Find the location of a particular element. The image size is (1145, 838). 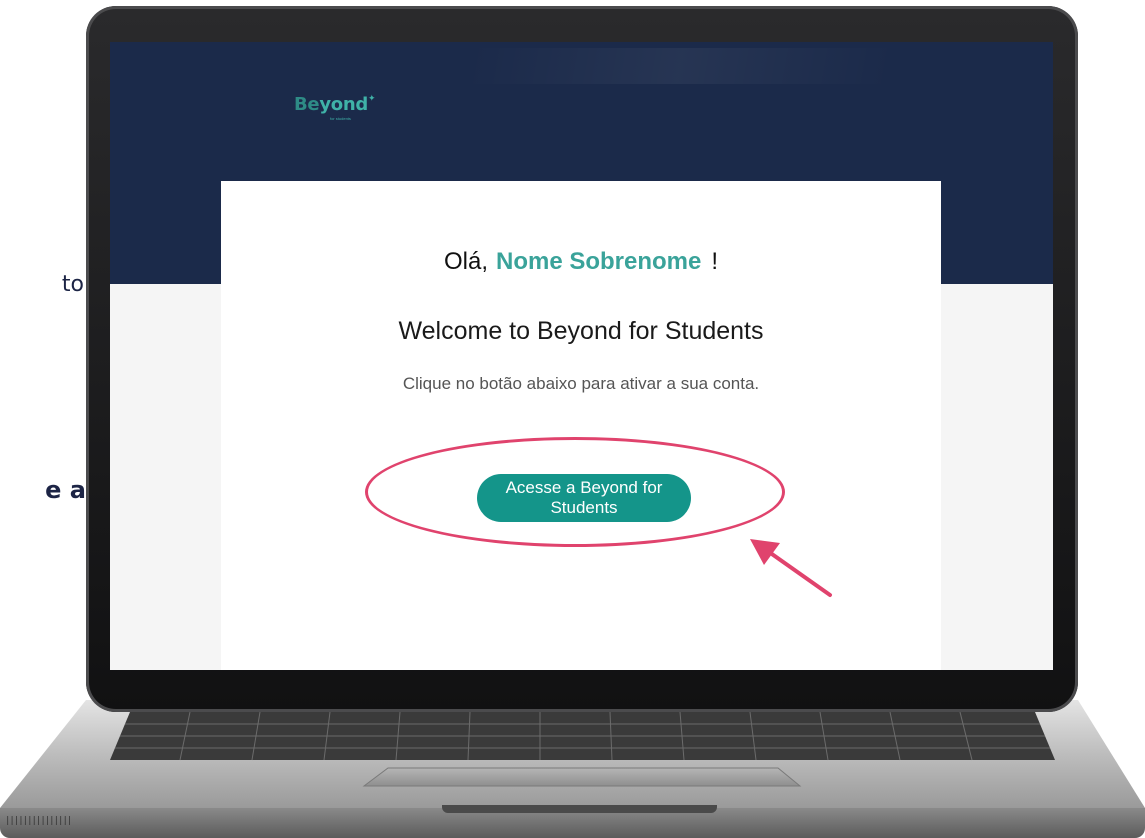

sparkle-icon: ✦ is located at coordinates (371, 99).